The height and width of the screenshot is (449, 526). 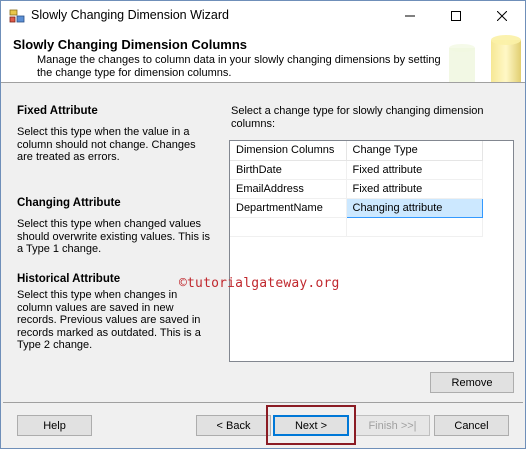 I want to click on title-bar: Slowly Changing Dimension Wizard, so click(x=263, y=15).